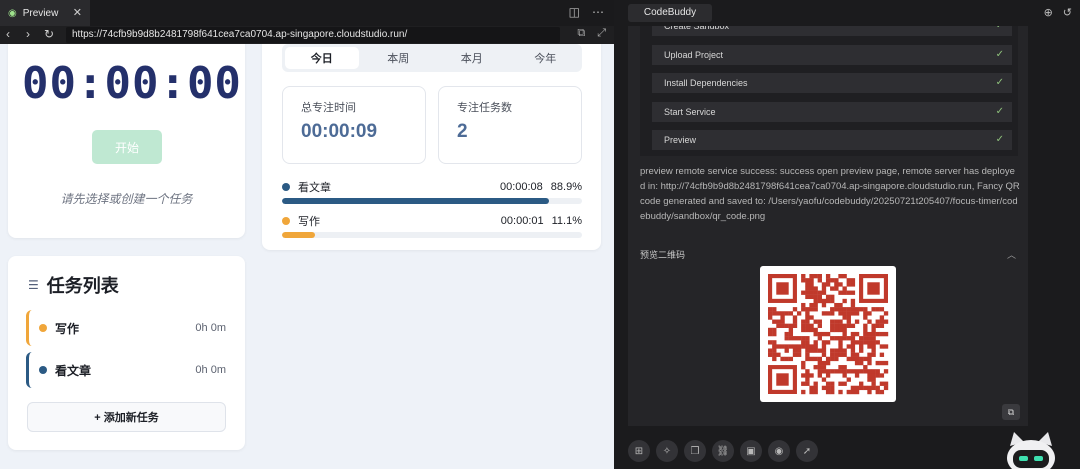 Image resolution: width=1080 pixels, height=469 pixels. I want to click on back-icon: ‹, so click(8, 34).